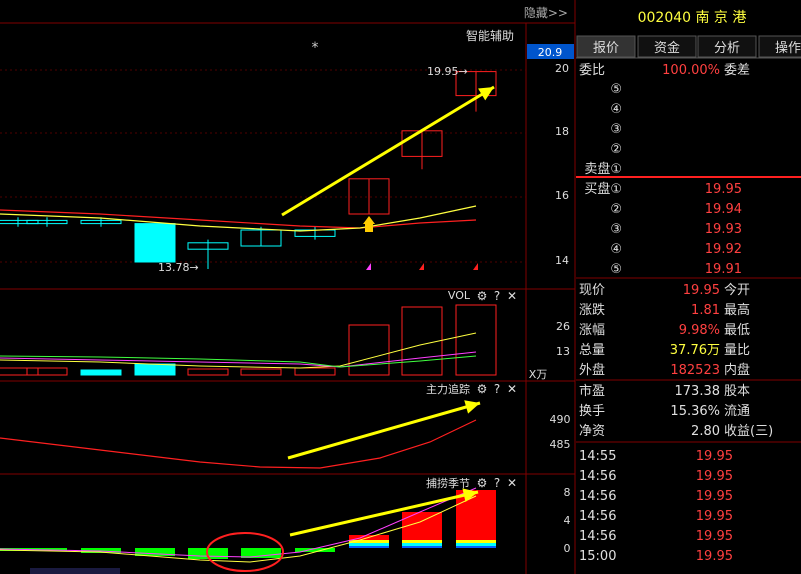  Describe the element at coordinates (592, 70) in the screenshot. I see `weibi-label: 委比` at that location.